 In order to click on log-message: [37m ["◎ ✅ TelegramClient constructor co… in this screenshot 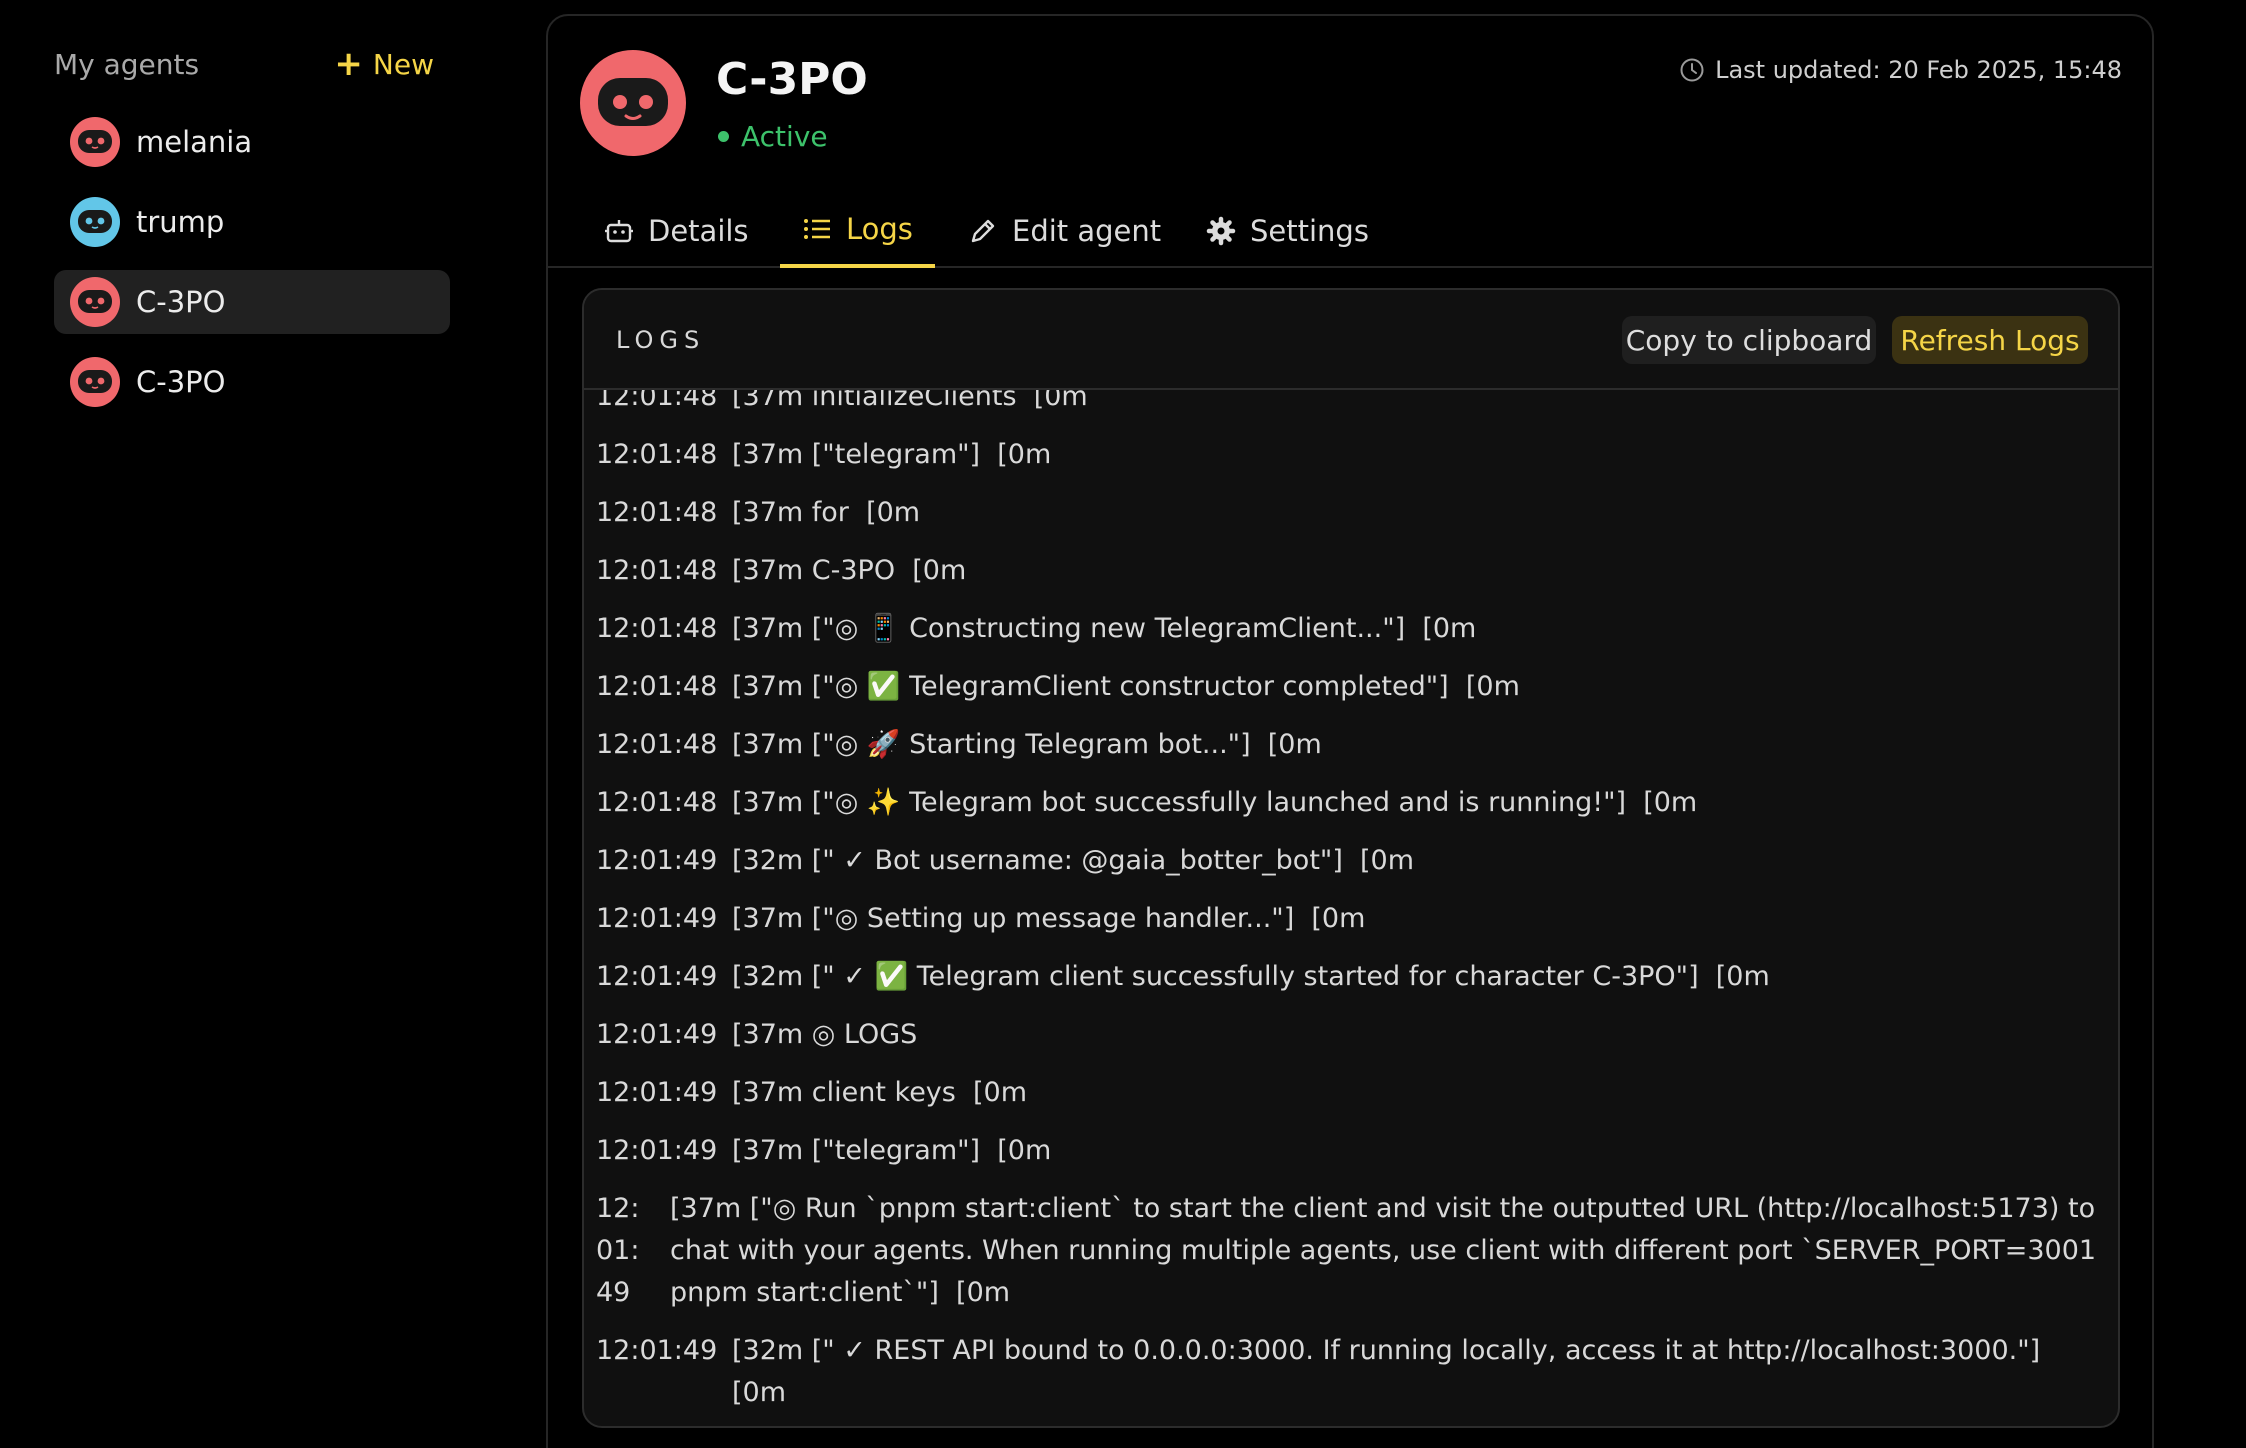, I will do `click(1126, 686)`.